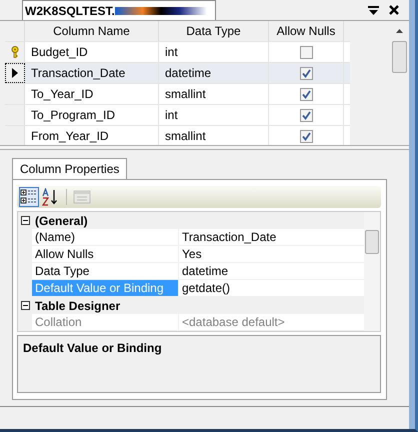 This screenshot has height=432, width=418. What do you see at coordinates (214, 94) in the screenshot?
I see `table-cell: smallint` at bounding box center [214, 94].